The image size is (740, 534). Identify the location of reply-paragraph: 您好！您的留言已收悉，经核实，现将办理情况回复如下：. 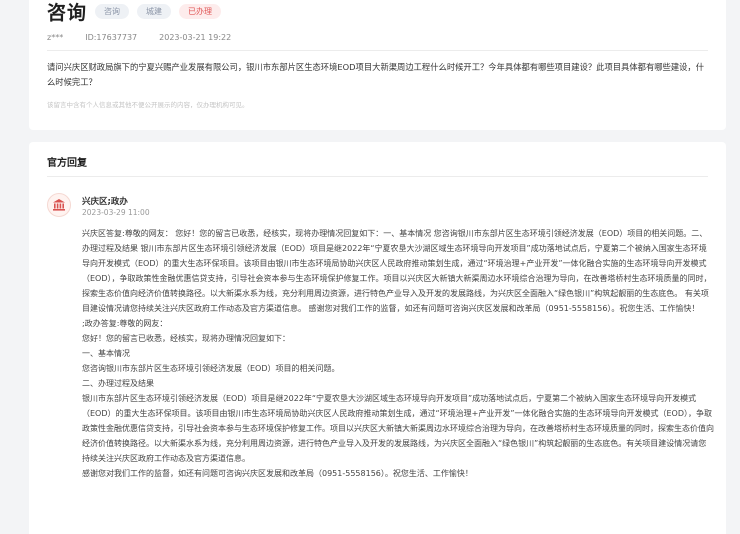
(186, 338).